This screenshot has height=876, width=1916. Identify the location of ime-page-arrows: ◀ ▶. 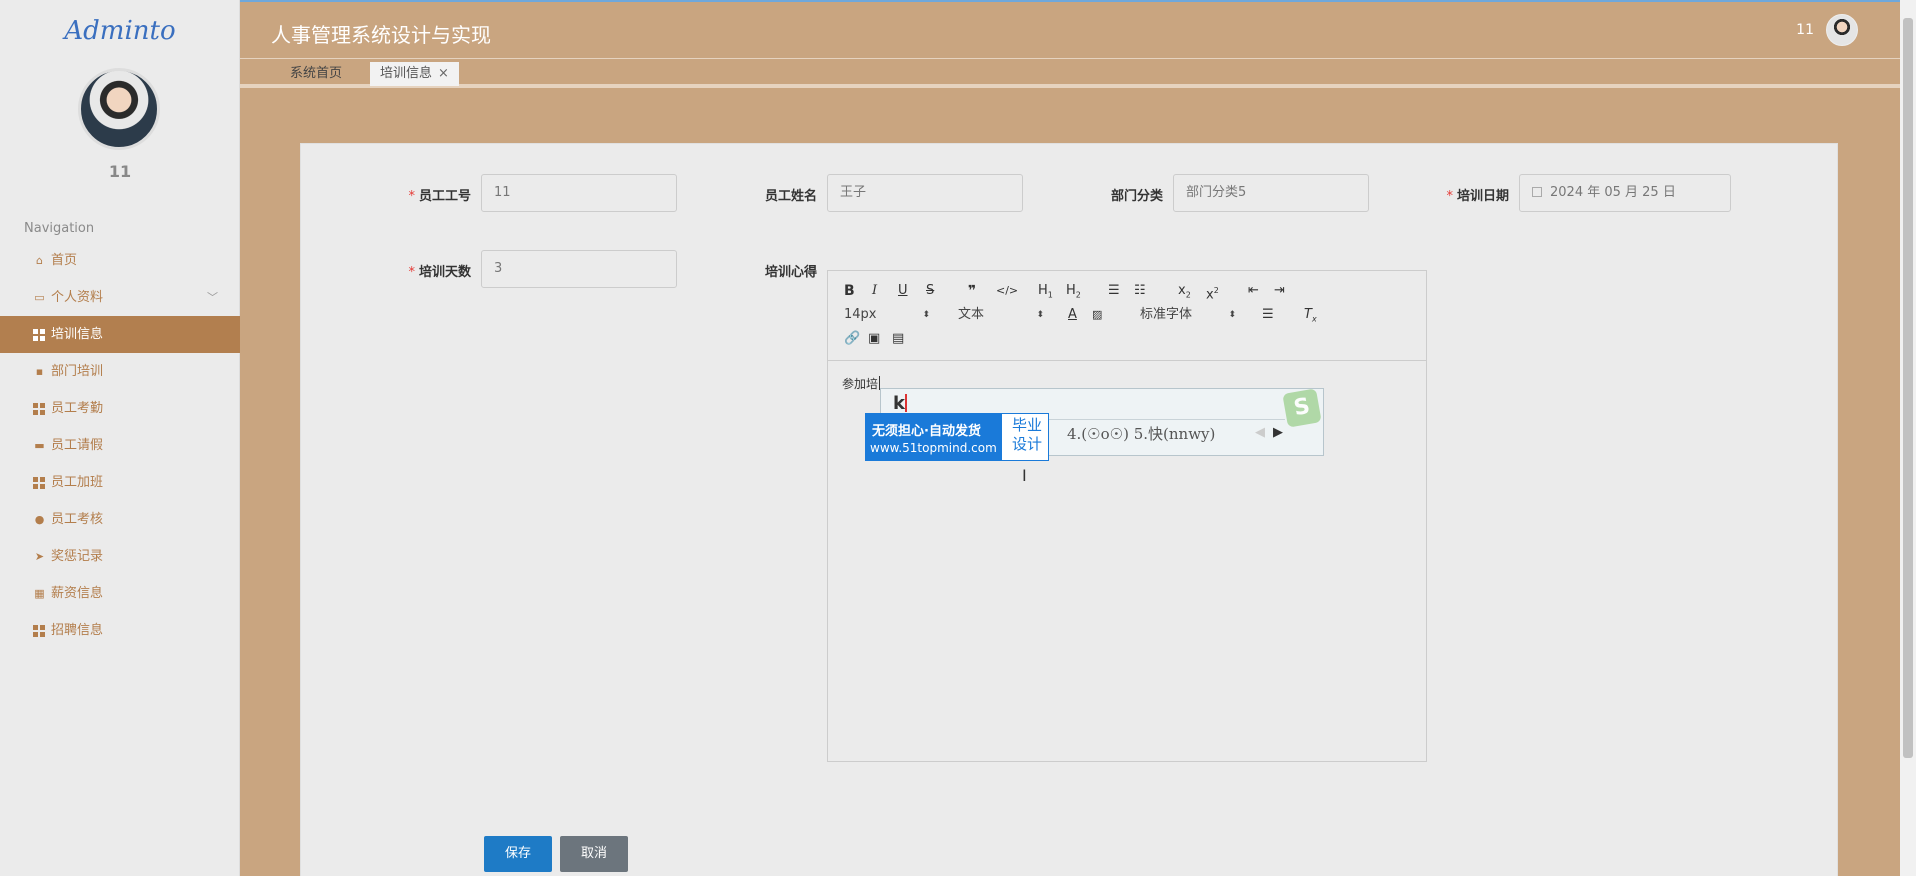
(1269, 432).